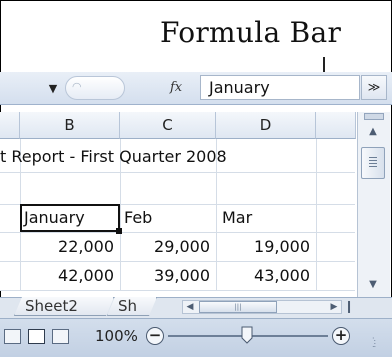 The width and height of the screenshot is (392, 357). Describe the element at coordinates (168, 125) in the screenshot. I see `column-header-c: C` at that location.